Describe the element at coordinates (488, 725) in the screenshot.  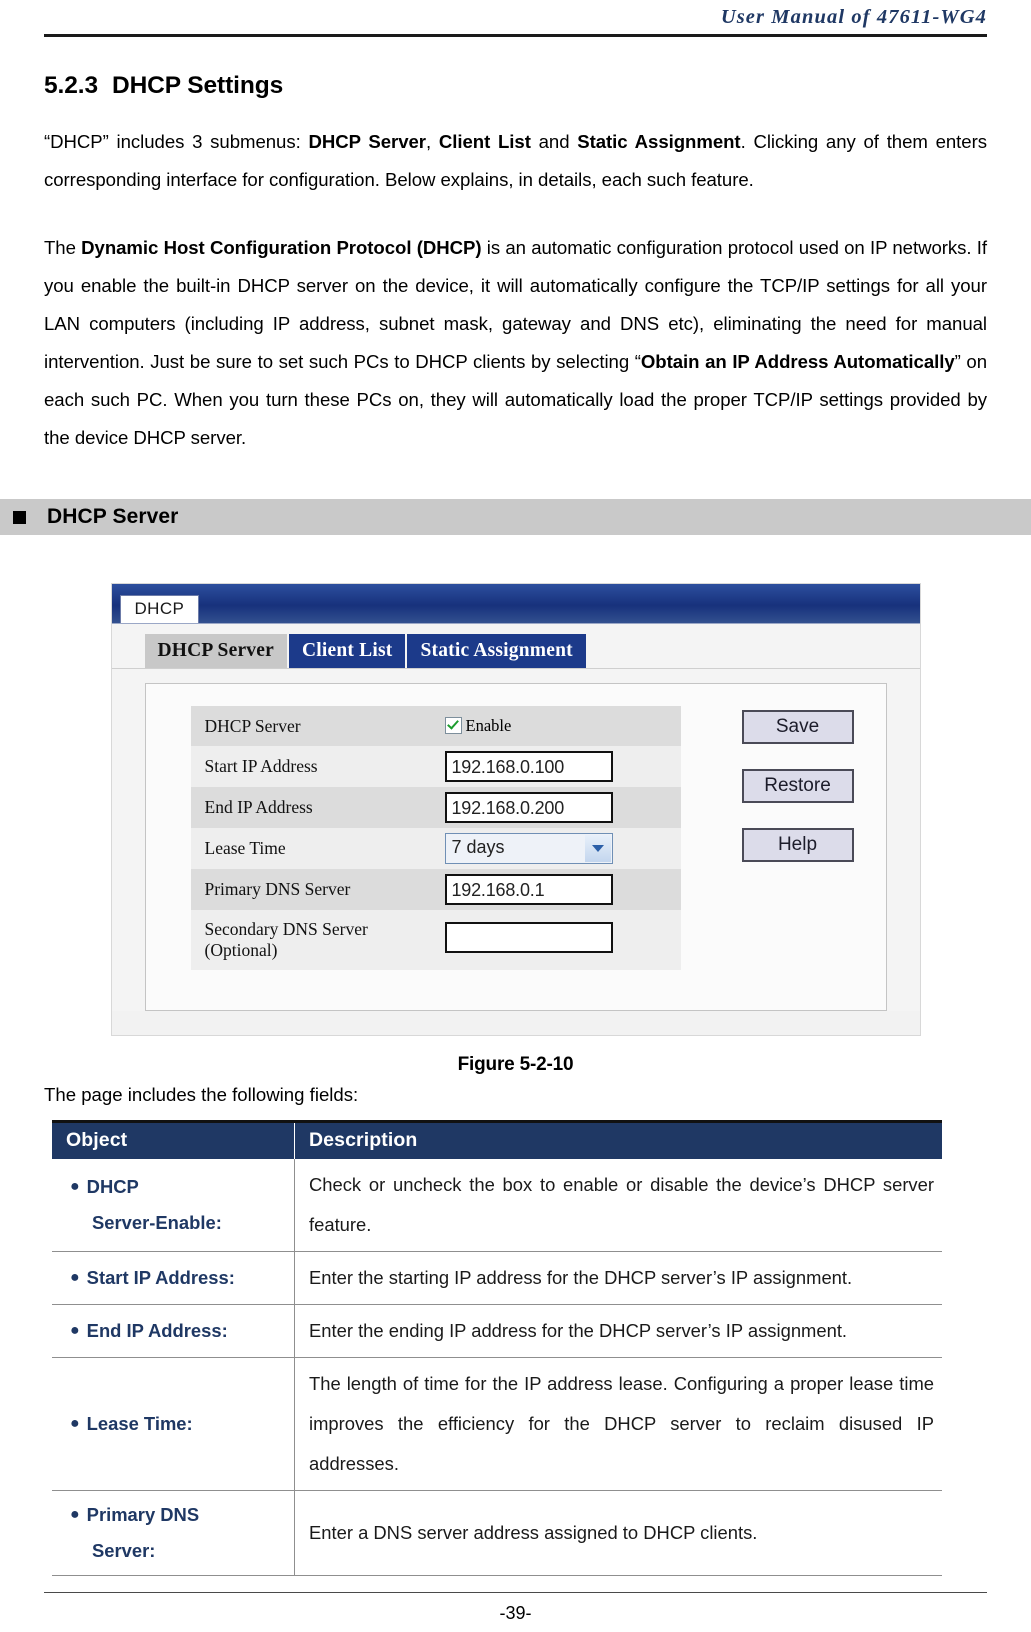
I see `enable-checkbox-label: Enable` at that location.